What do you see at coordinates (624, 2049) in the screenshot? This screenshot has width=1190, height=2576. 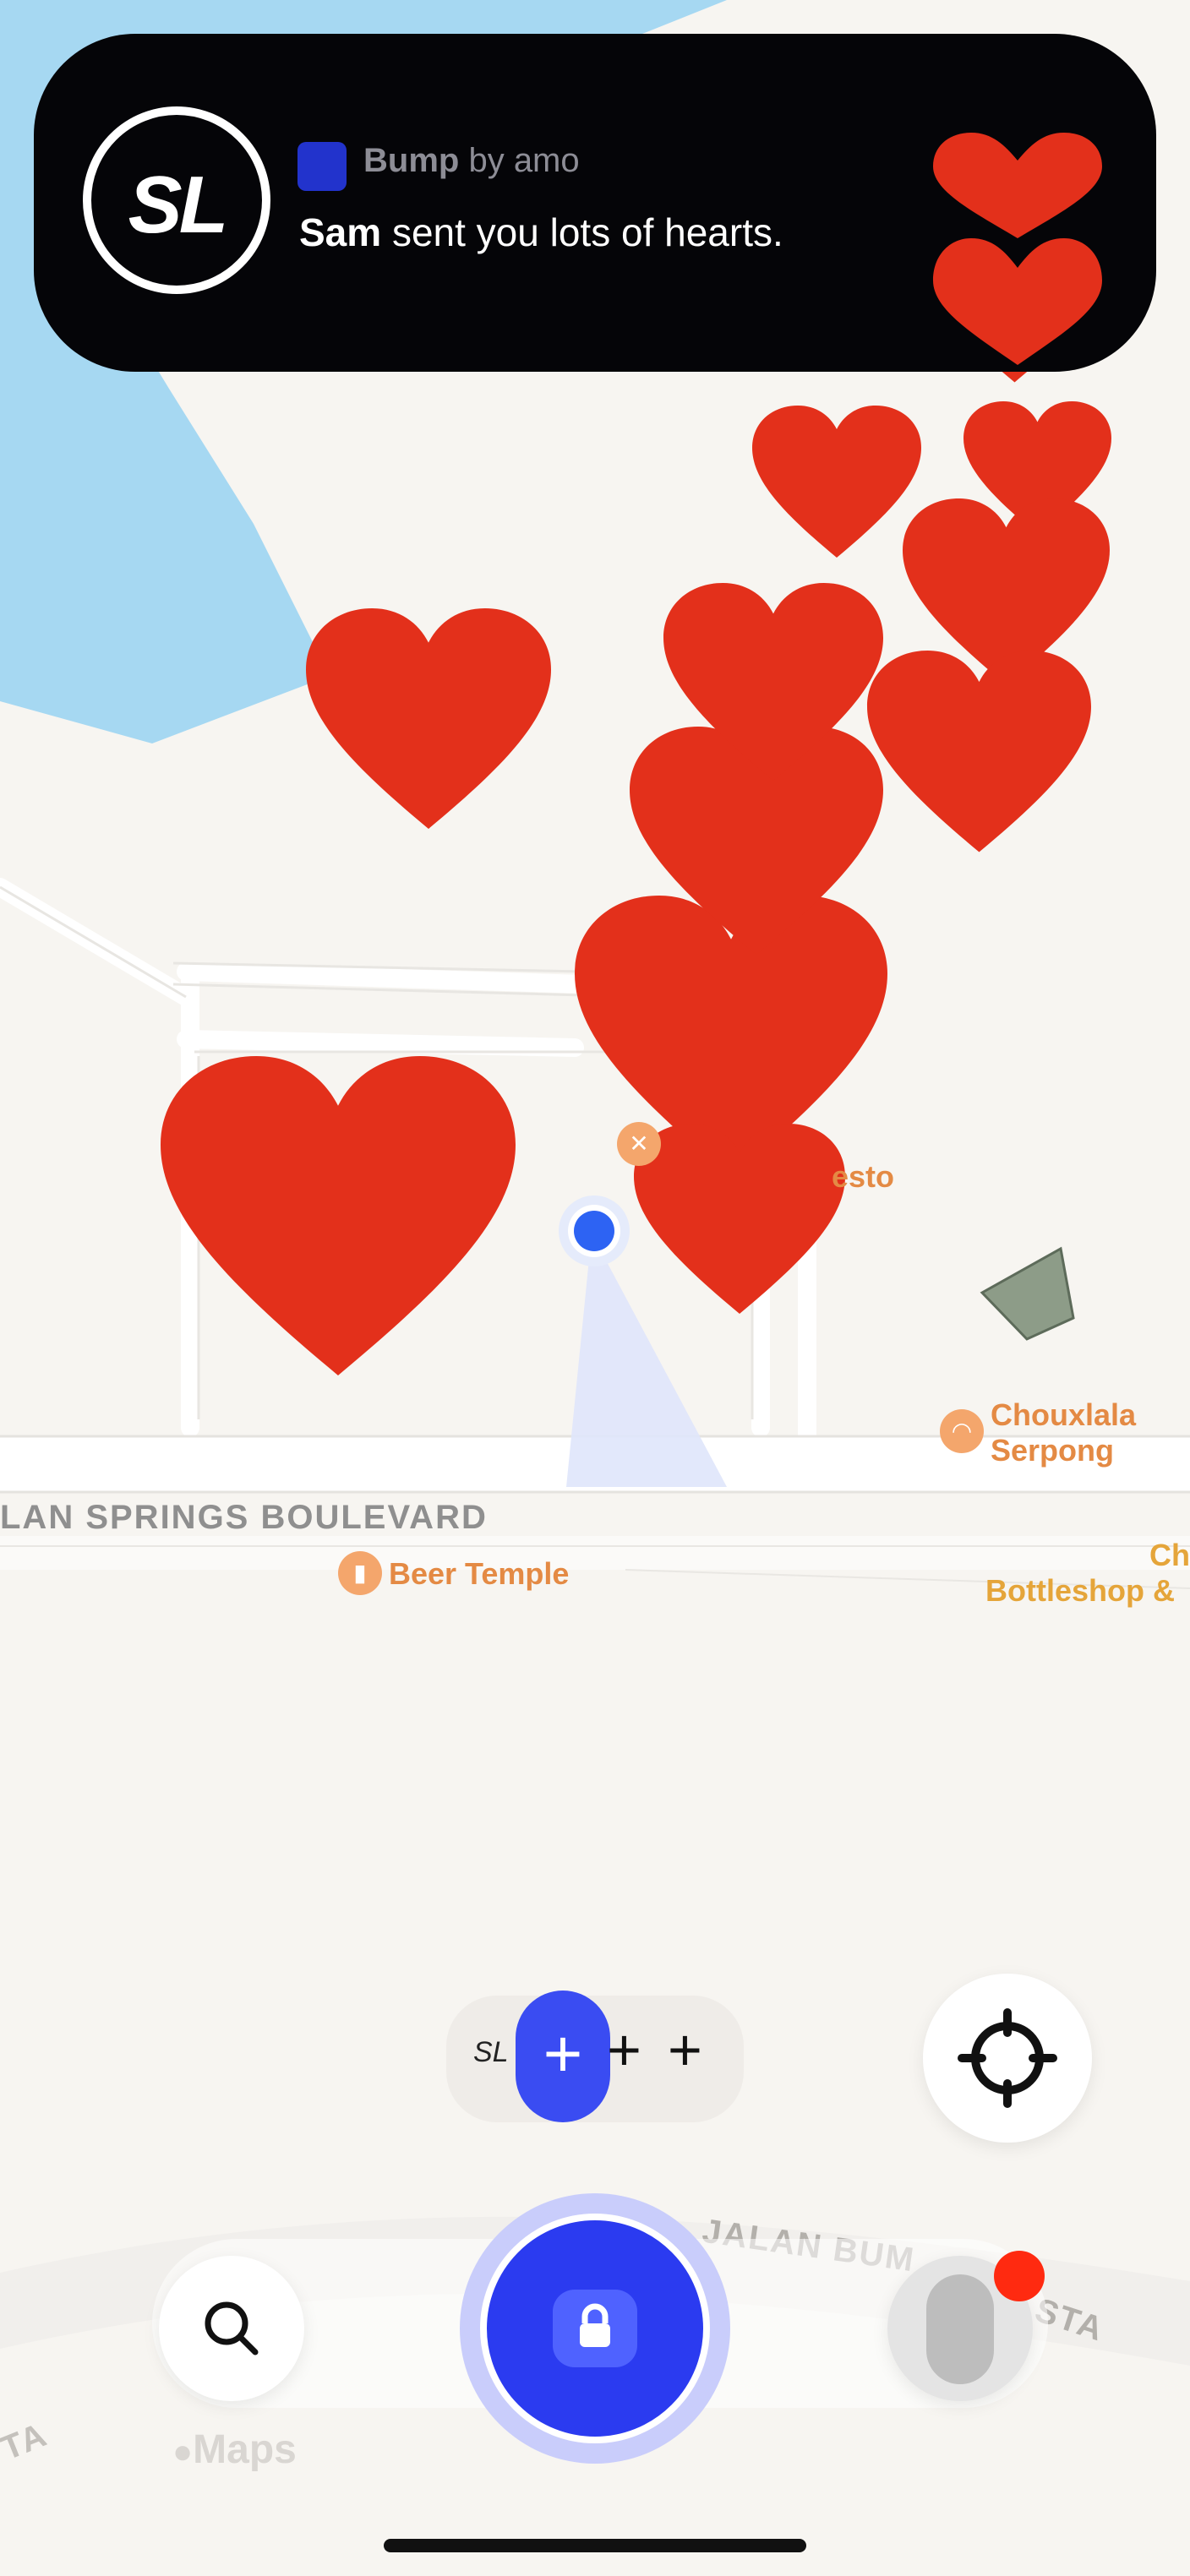 I see `add-friend-slot-2: +` at bounding box center [624, 2049].